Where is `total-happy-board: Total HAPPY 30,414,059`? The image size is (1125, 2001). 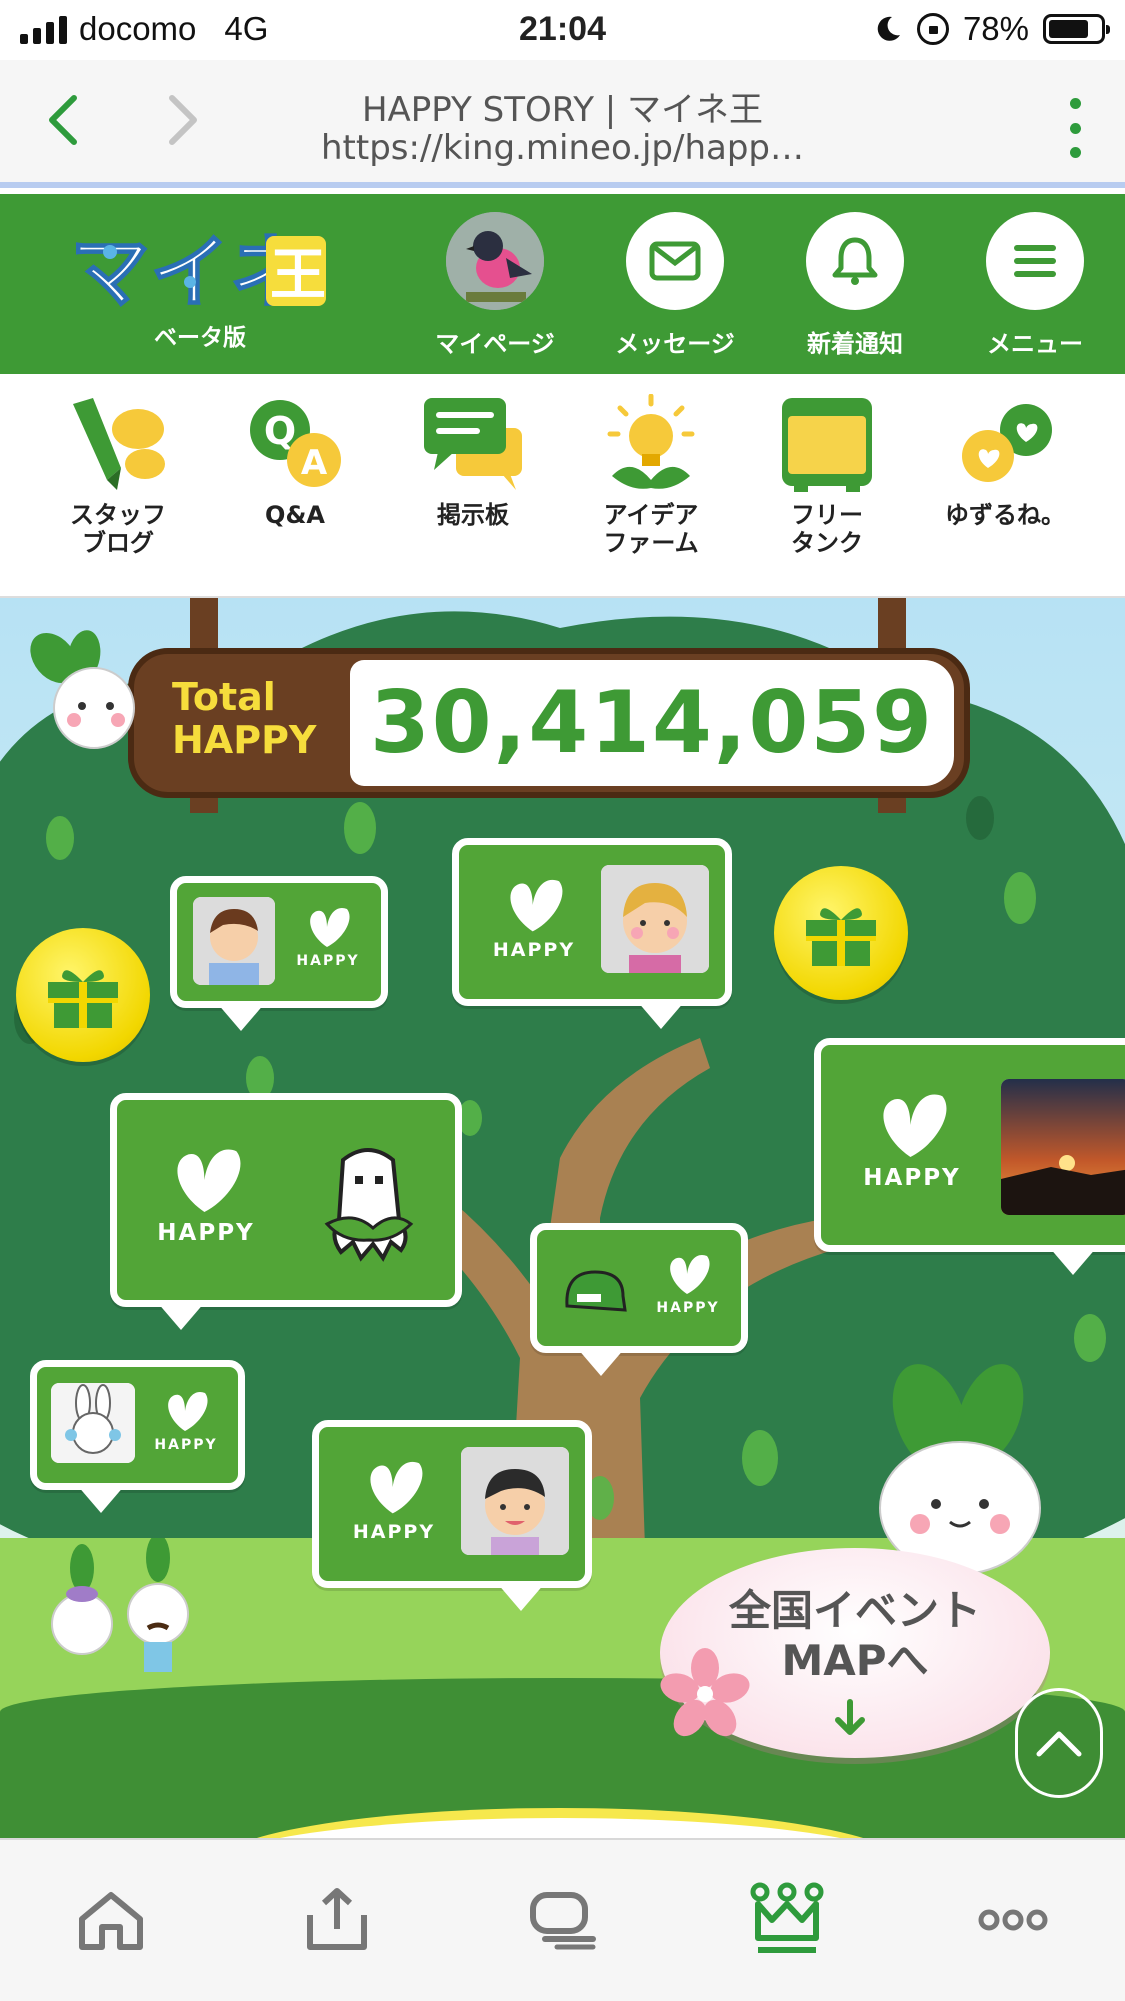 total-happy-board: Total HAPPY 30,414,059 is located at coordinates (549, 723).